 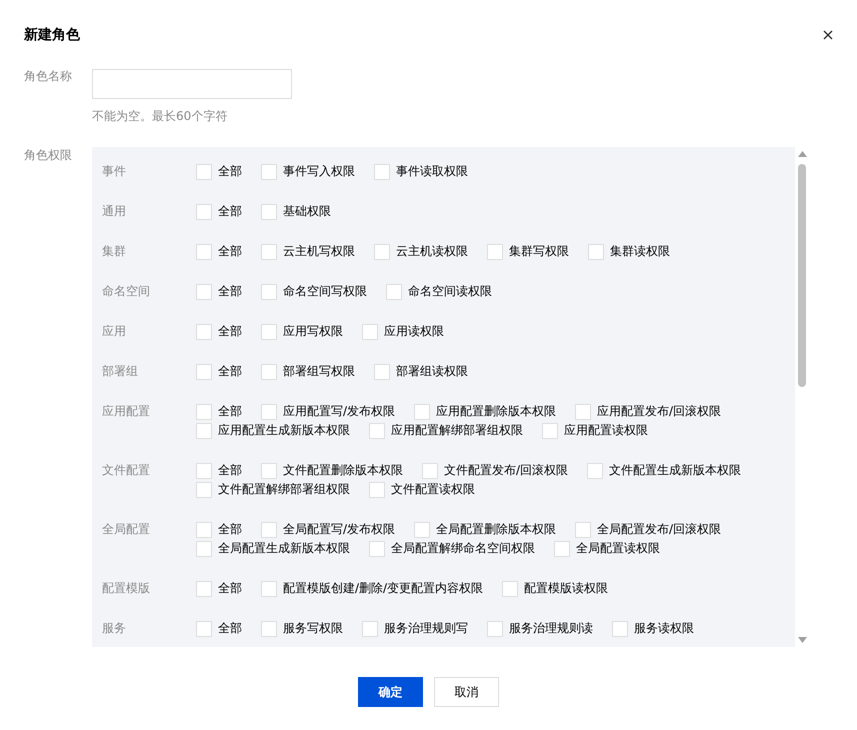 What do you see at coordinates (539, 251) in the screenshot?
I see `checkbox-label: 集群写权限` at bounding box center [539, 251].